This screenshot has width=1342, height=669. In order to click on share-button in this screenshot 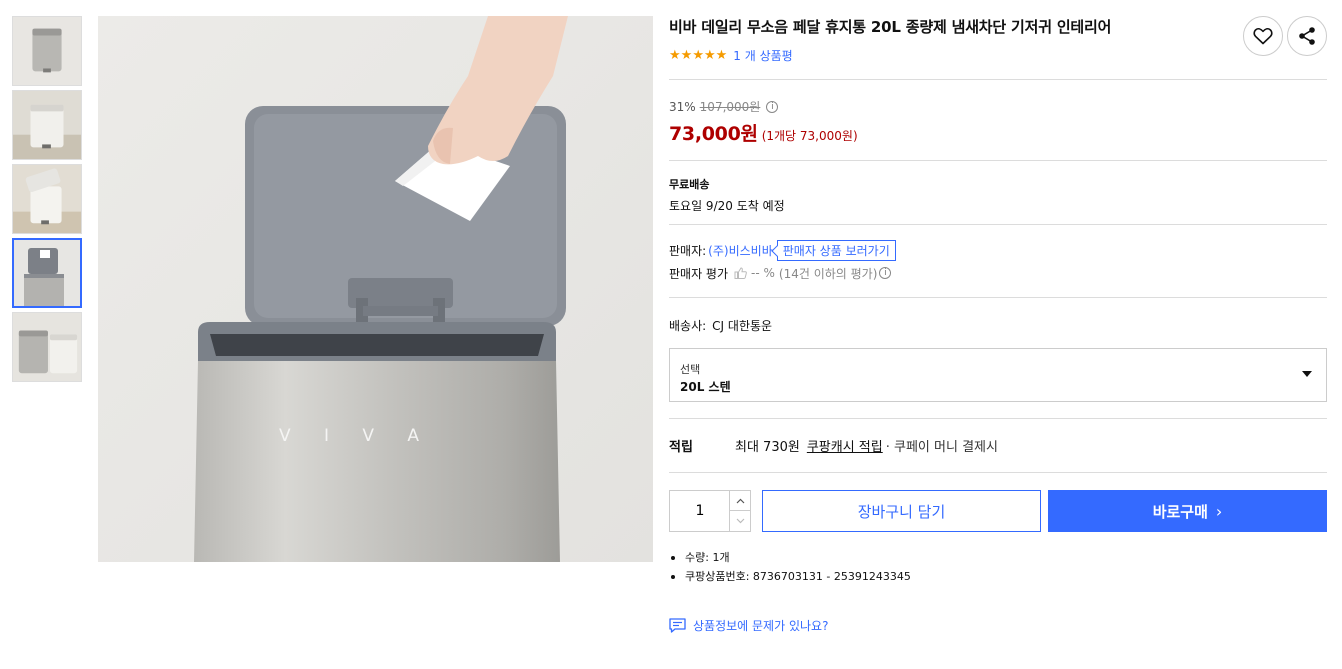, I will do `click(1307, 36)`.